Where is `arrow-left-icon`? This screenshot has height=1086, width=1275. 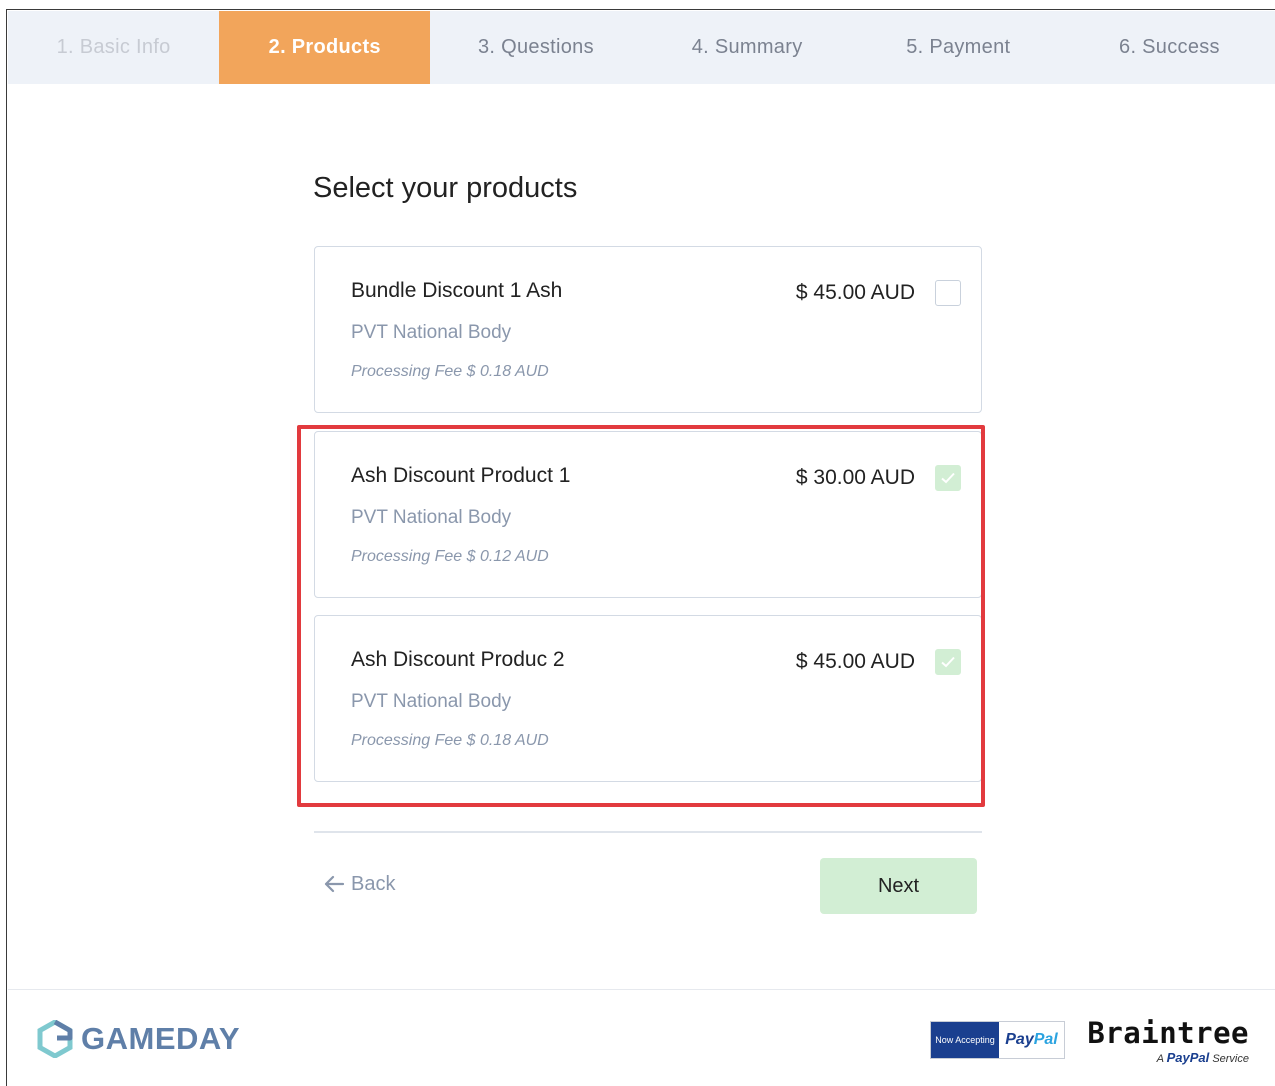 arrow-left-icon is located at coordinates (334, 884).